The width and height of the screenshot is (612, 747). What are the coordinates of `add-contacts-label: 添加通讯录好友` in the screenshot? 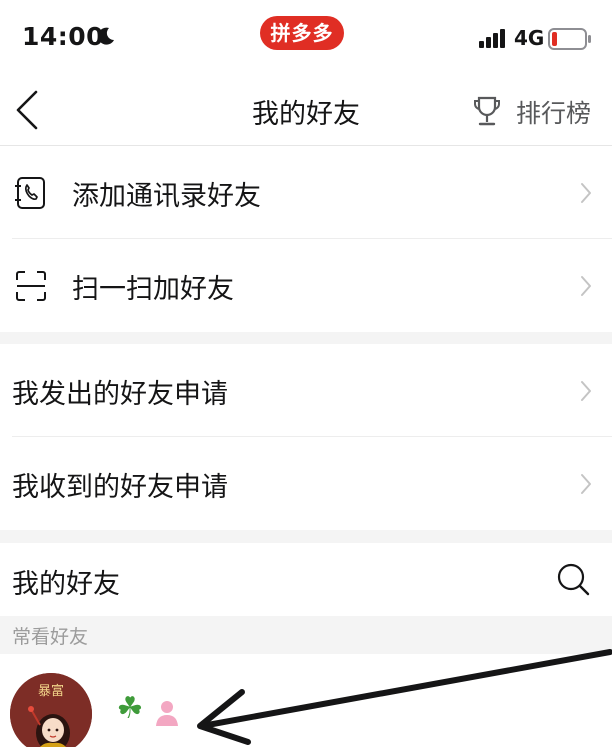 It's located at (166, 196).